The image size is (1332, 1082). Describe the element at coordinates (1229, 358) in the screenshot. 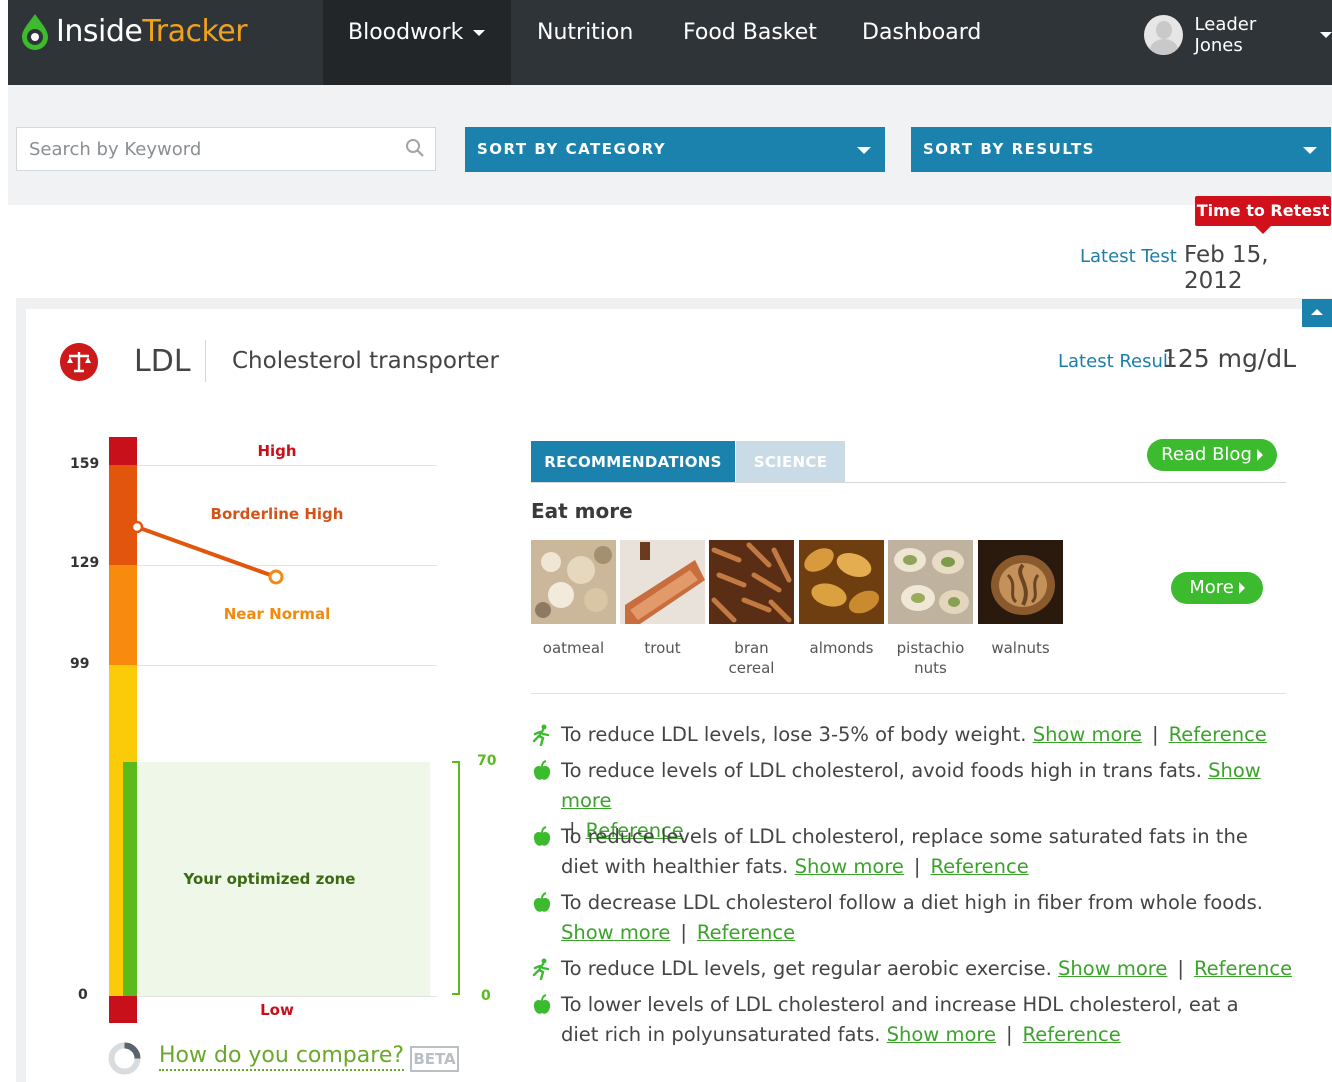

I see `latest-result-value: 125 mg/dL` at that location.